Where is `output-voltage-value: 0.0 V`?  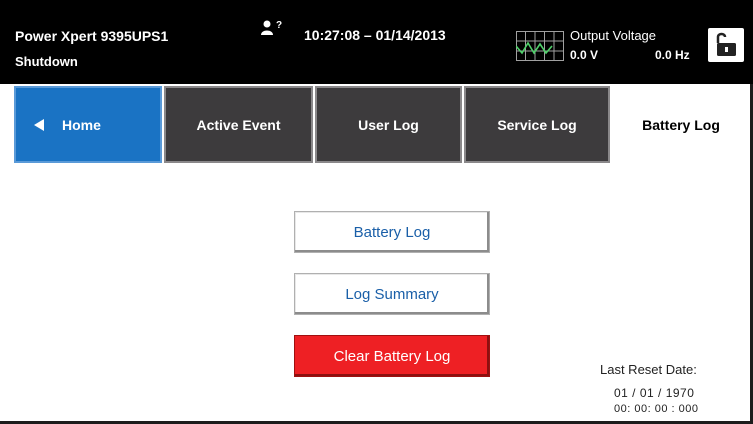
output-voltage-value: 0.0 V is located at coordinates (584, 55).